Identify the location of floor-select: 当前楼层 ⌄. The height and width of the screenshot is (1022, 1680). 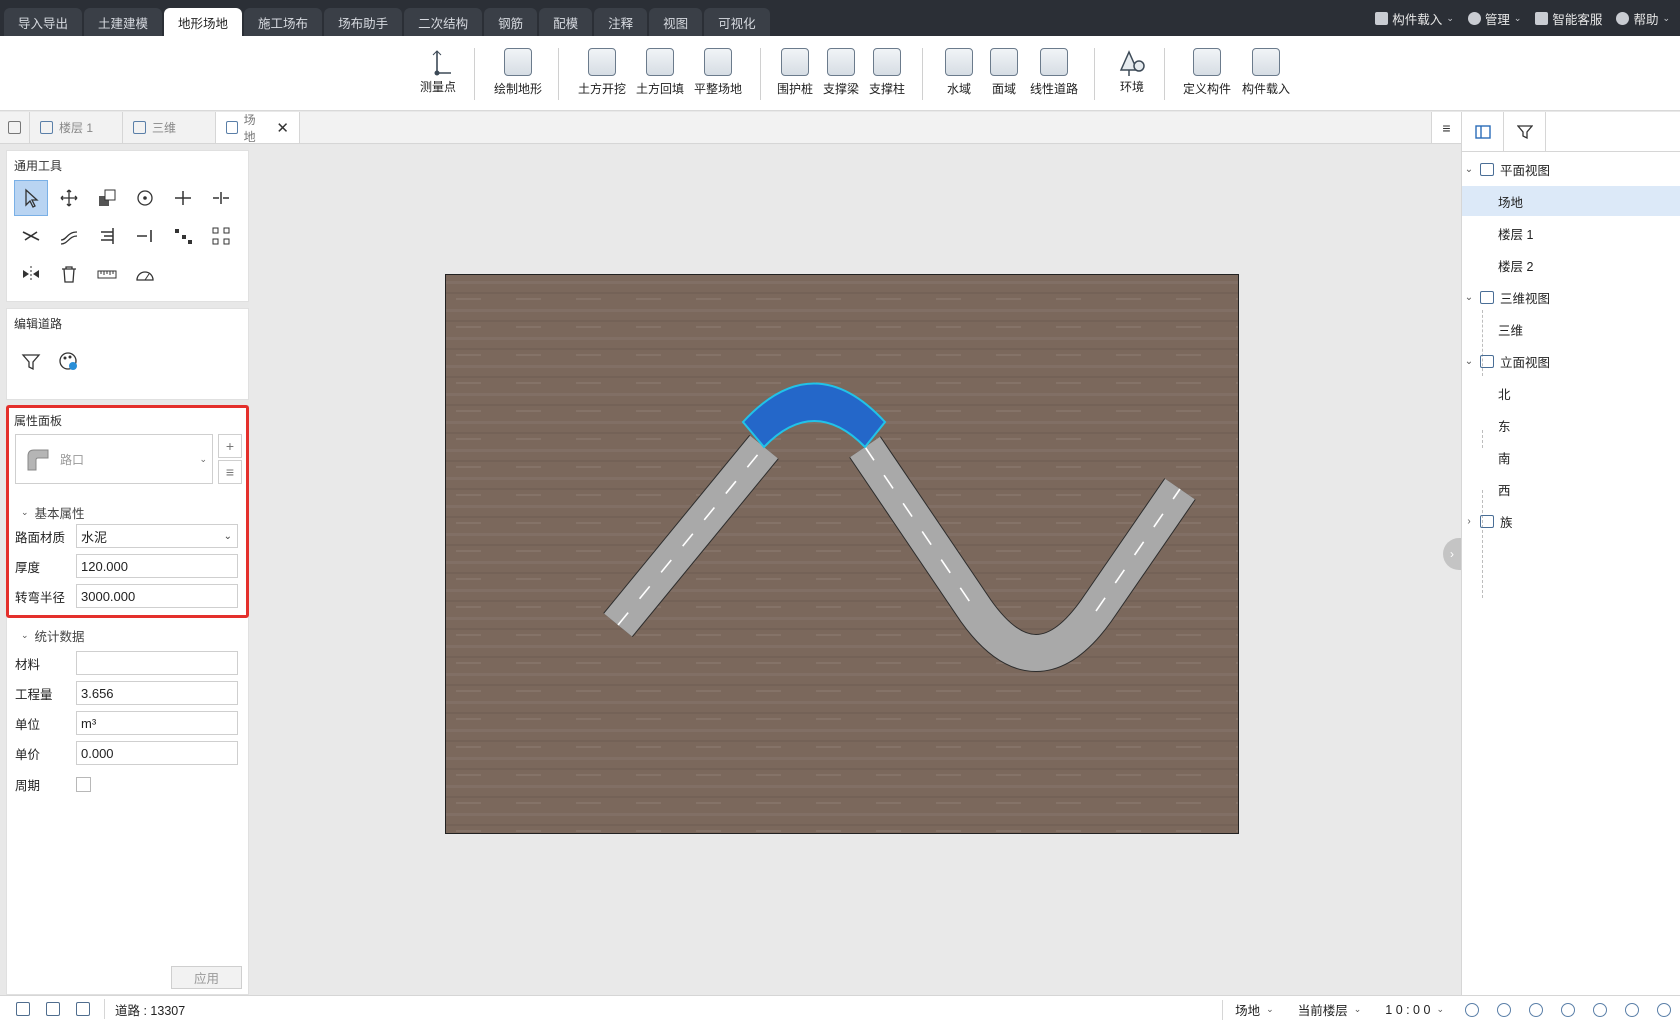
(1330, 1009).